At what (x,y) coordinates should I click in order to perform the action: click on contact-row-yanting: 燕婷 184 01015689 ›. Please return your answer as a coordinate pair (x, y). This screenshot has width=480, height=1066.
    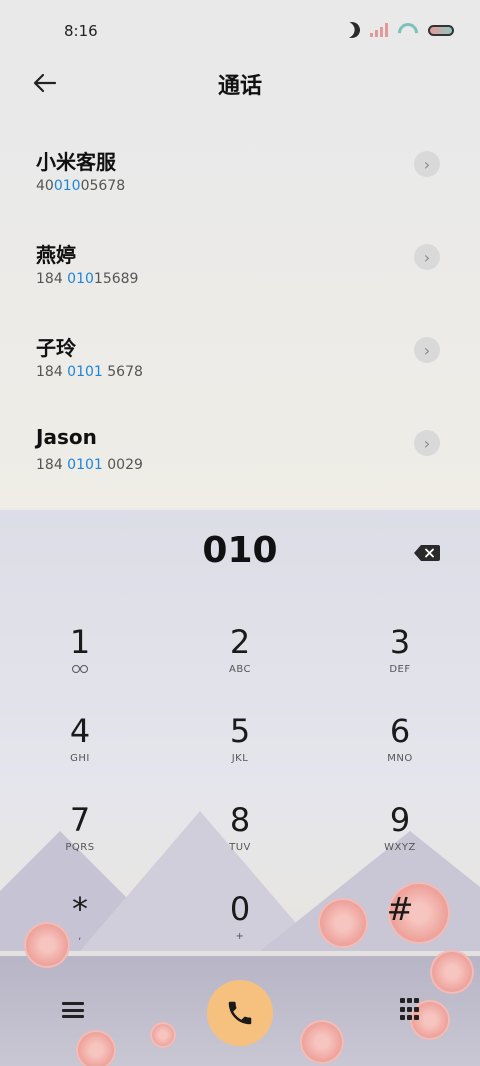
    Looking at the image, I should click on (240, 256).